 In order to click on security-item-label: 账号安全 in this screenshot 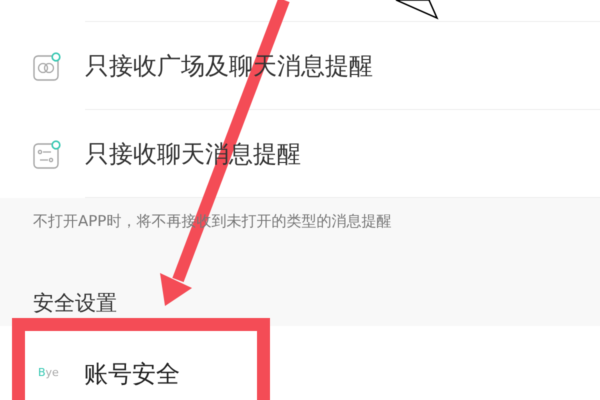, I will do `click(132, 374)`.